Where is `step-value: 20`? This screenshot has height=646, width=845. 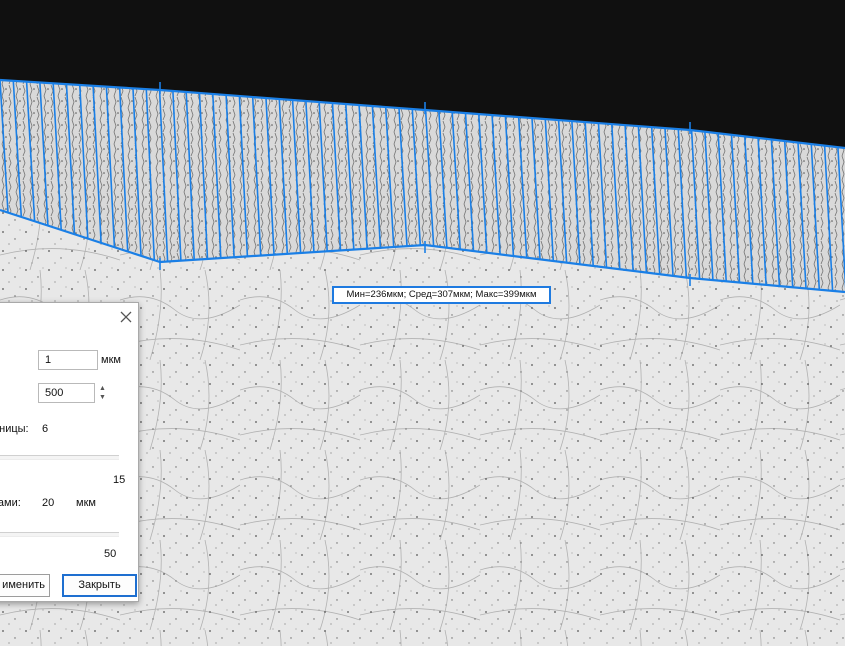 step-value: 20 is located at coordinates (48, 503).